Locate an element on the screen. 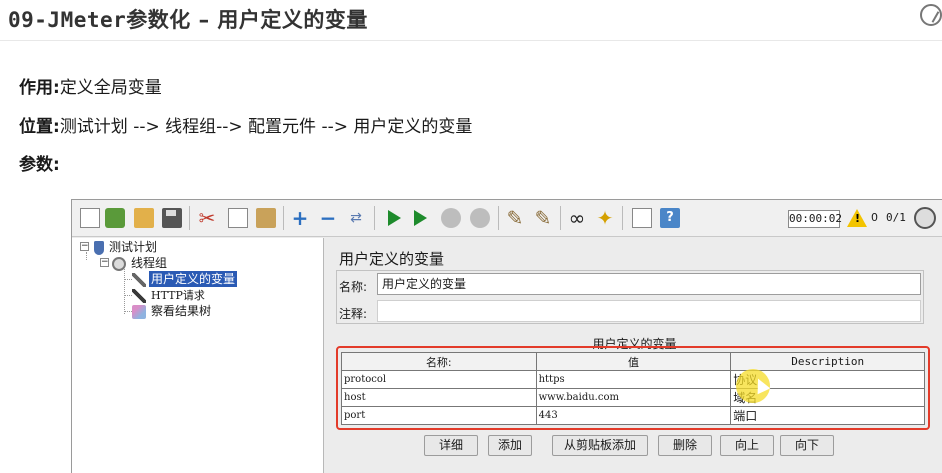 Image resolution: width=942 pixels, height=473 pixels. stop-icon is located at coordinates (451, 218).